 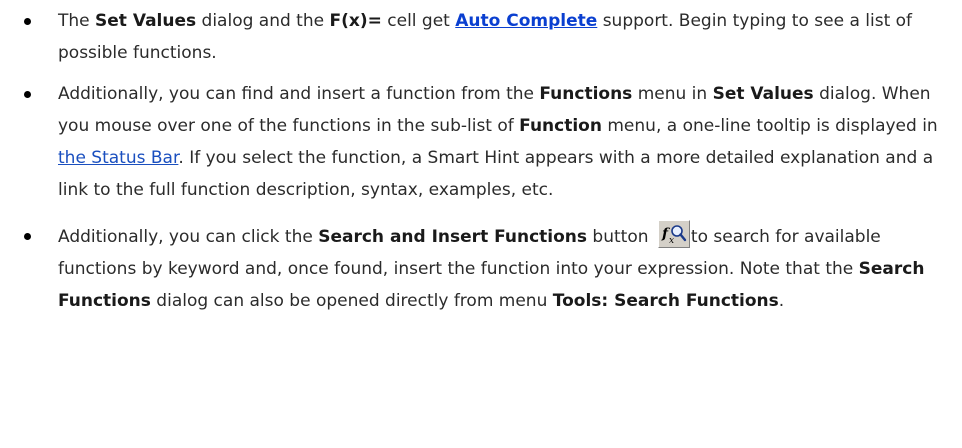 I want to click on tools-search-functions-term: Tools: Search Functions, so click(x=665, y=301).